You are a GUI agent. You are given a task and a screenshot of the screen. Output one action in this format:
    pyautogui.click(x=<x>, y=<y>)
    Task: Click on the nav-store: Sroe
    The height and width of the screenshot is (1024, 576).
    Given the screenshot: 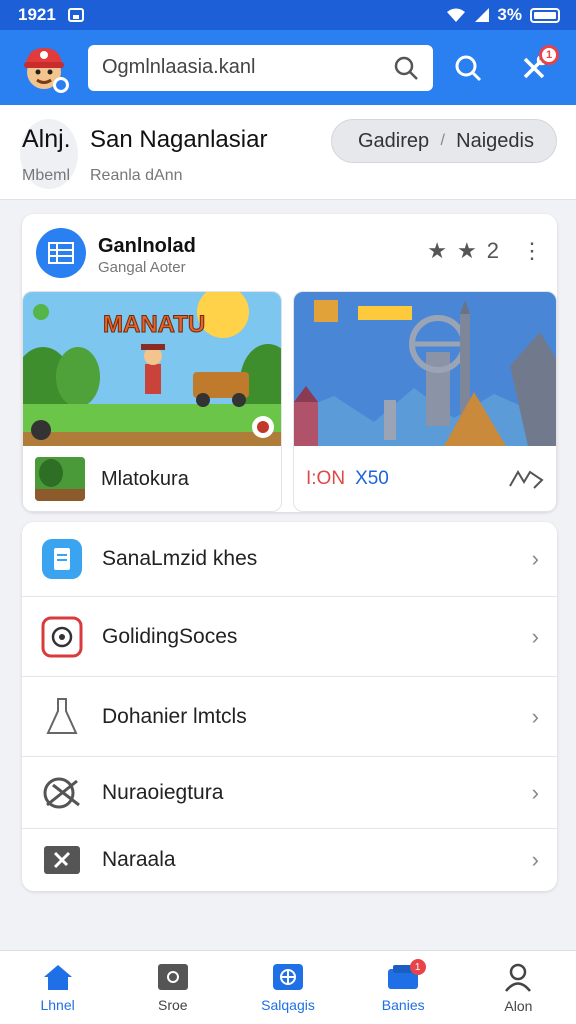 What is the action you would take?
    pyautogui.click(x=172, y=987)
    